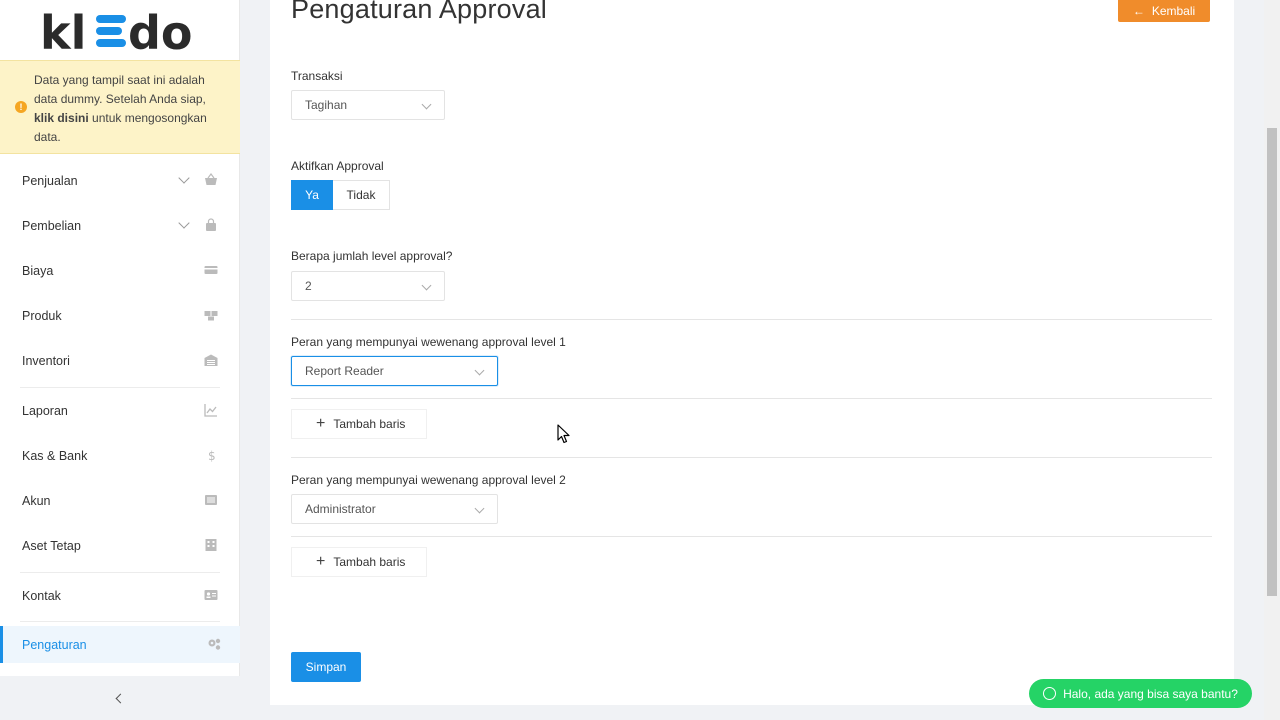 This screenshot has width=1280, height=720. I want to click on sidebar-item-aset-tetap: Aset Tetap, so click(120, 545).